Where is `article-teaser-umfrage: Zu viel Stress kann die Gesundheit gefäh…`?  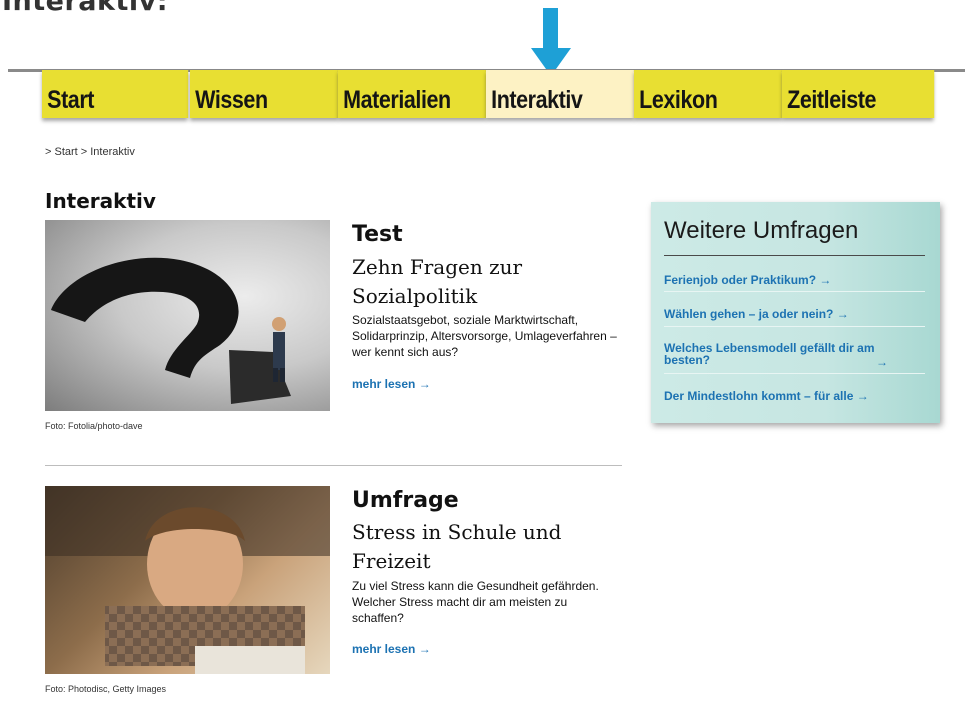
article-teaser-umfrage: Zu viel Stress kann die Gesundheit gefäh… is located at coordinates (475, 602).